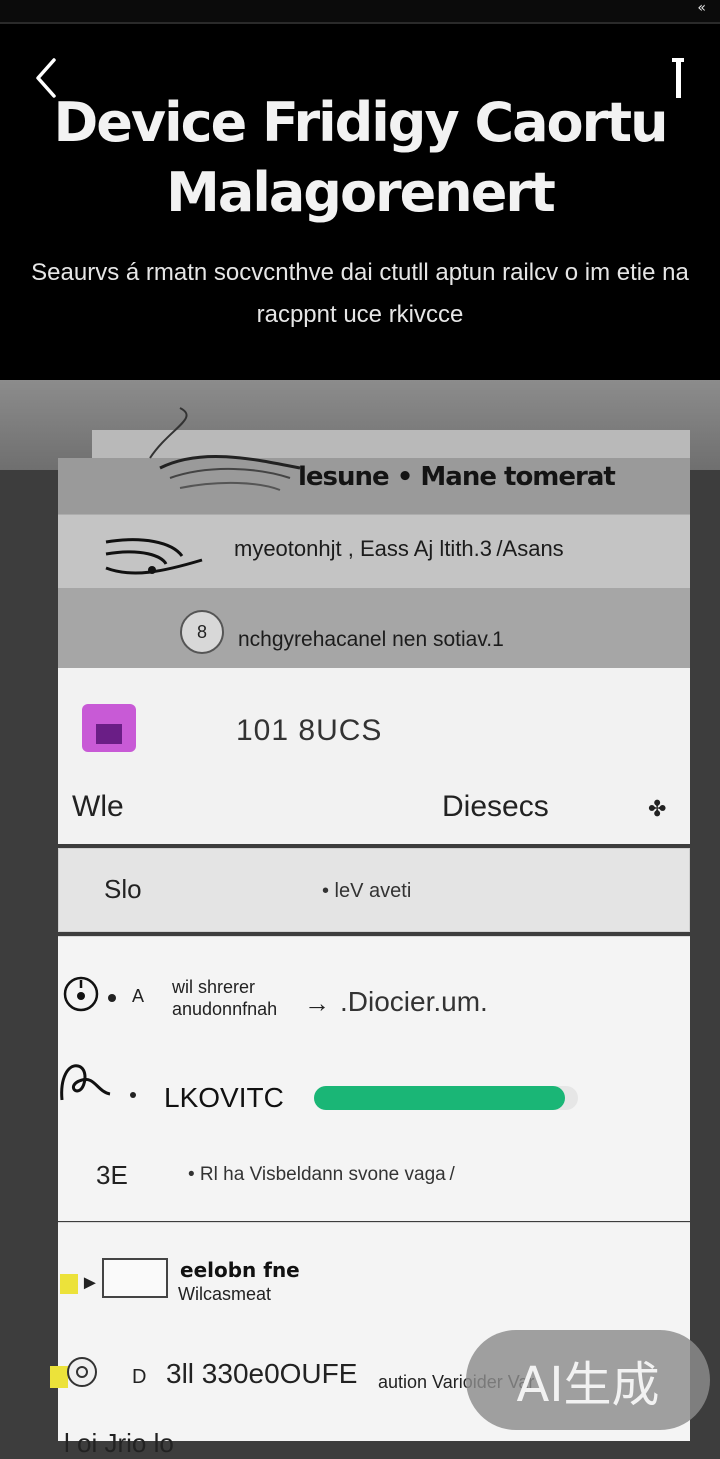 Image resolution: width=720 pixels, height=1459 pixels. Describe the element at coordinates (317, 1003) in the screenshot. I see `arrow-right-icon: →` at that location.